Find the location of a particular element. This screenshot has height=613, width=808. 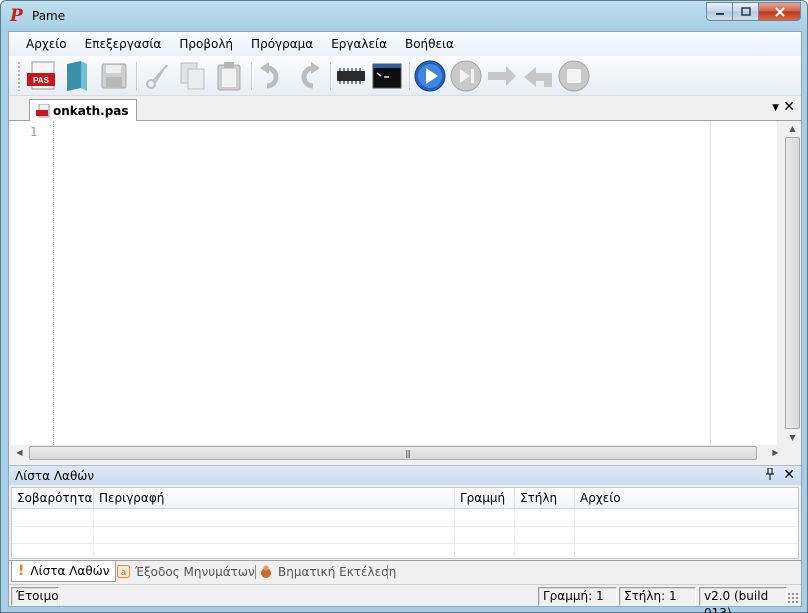

tab-message-output-label: Έξοδος Μηνυμάτων is located at coordinates (195, 571).